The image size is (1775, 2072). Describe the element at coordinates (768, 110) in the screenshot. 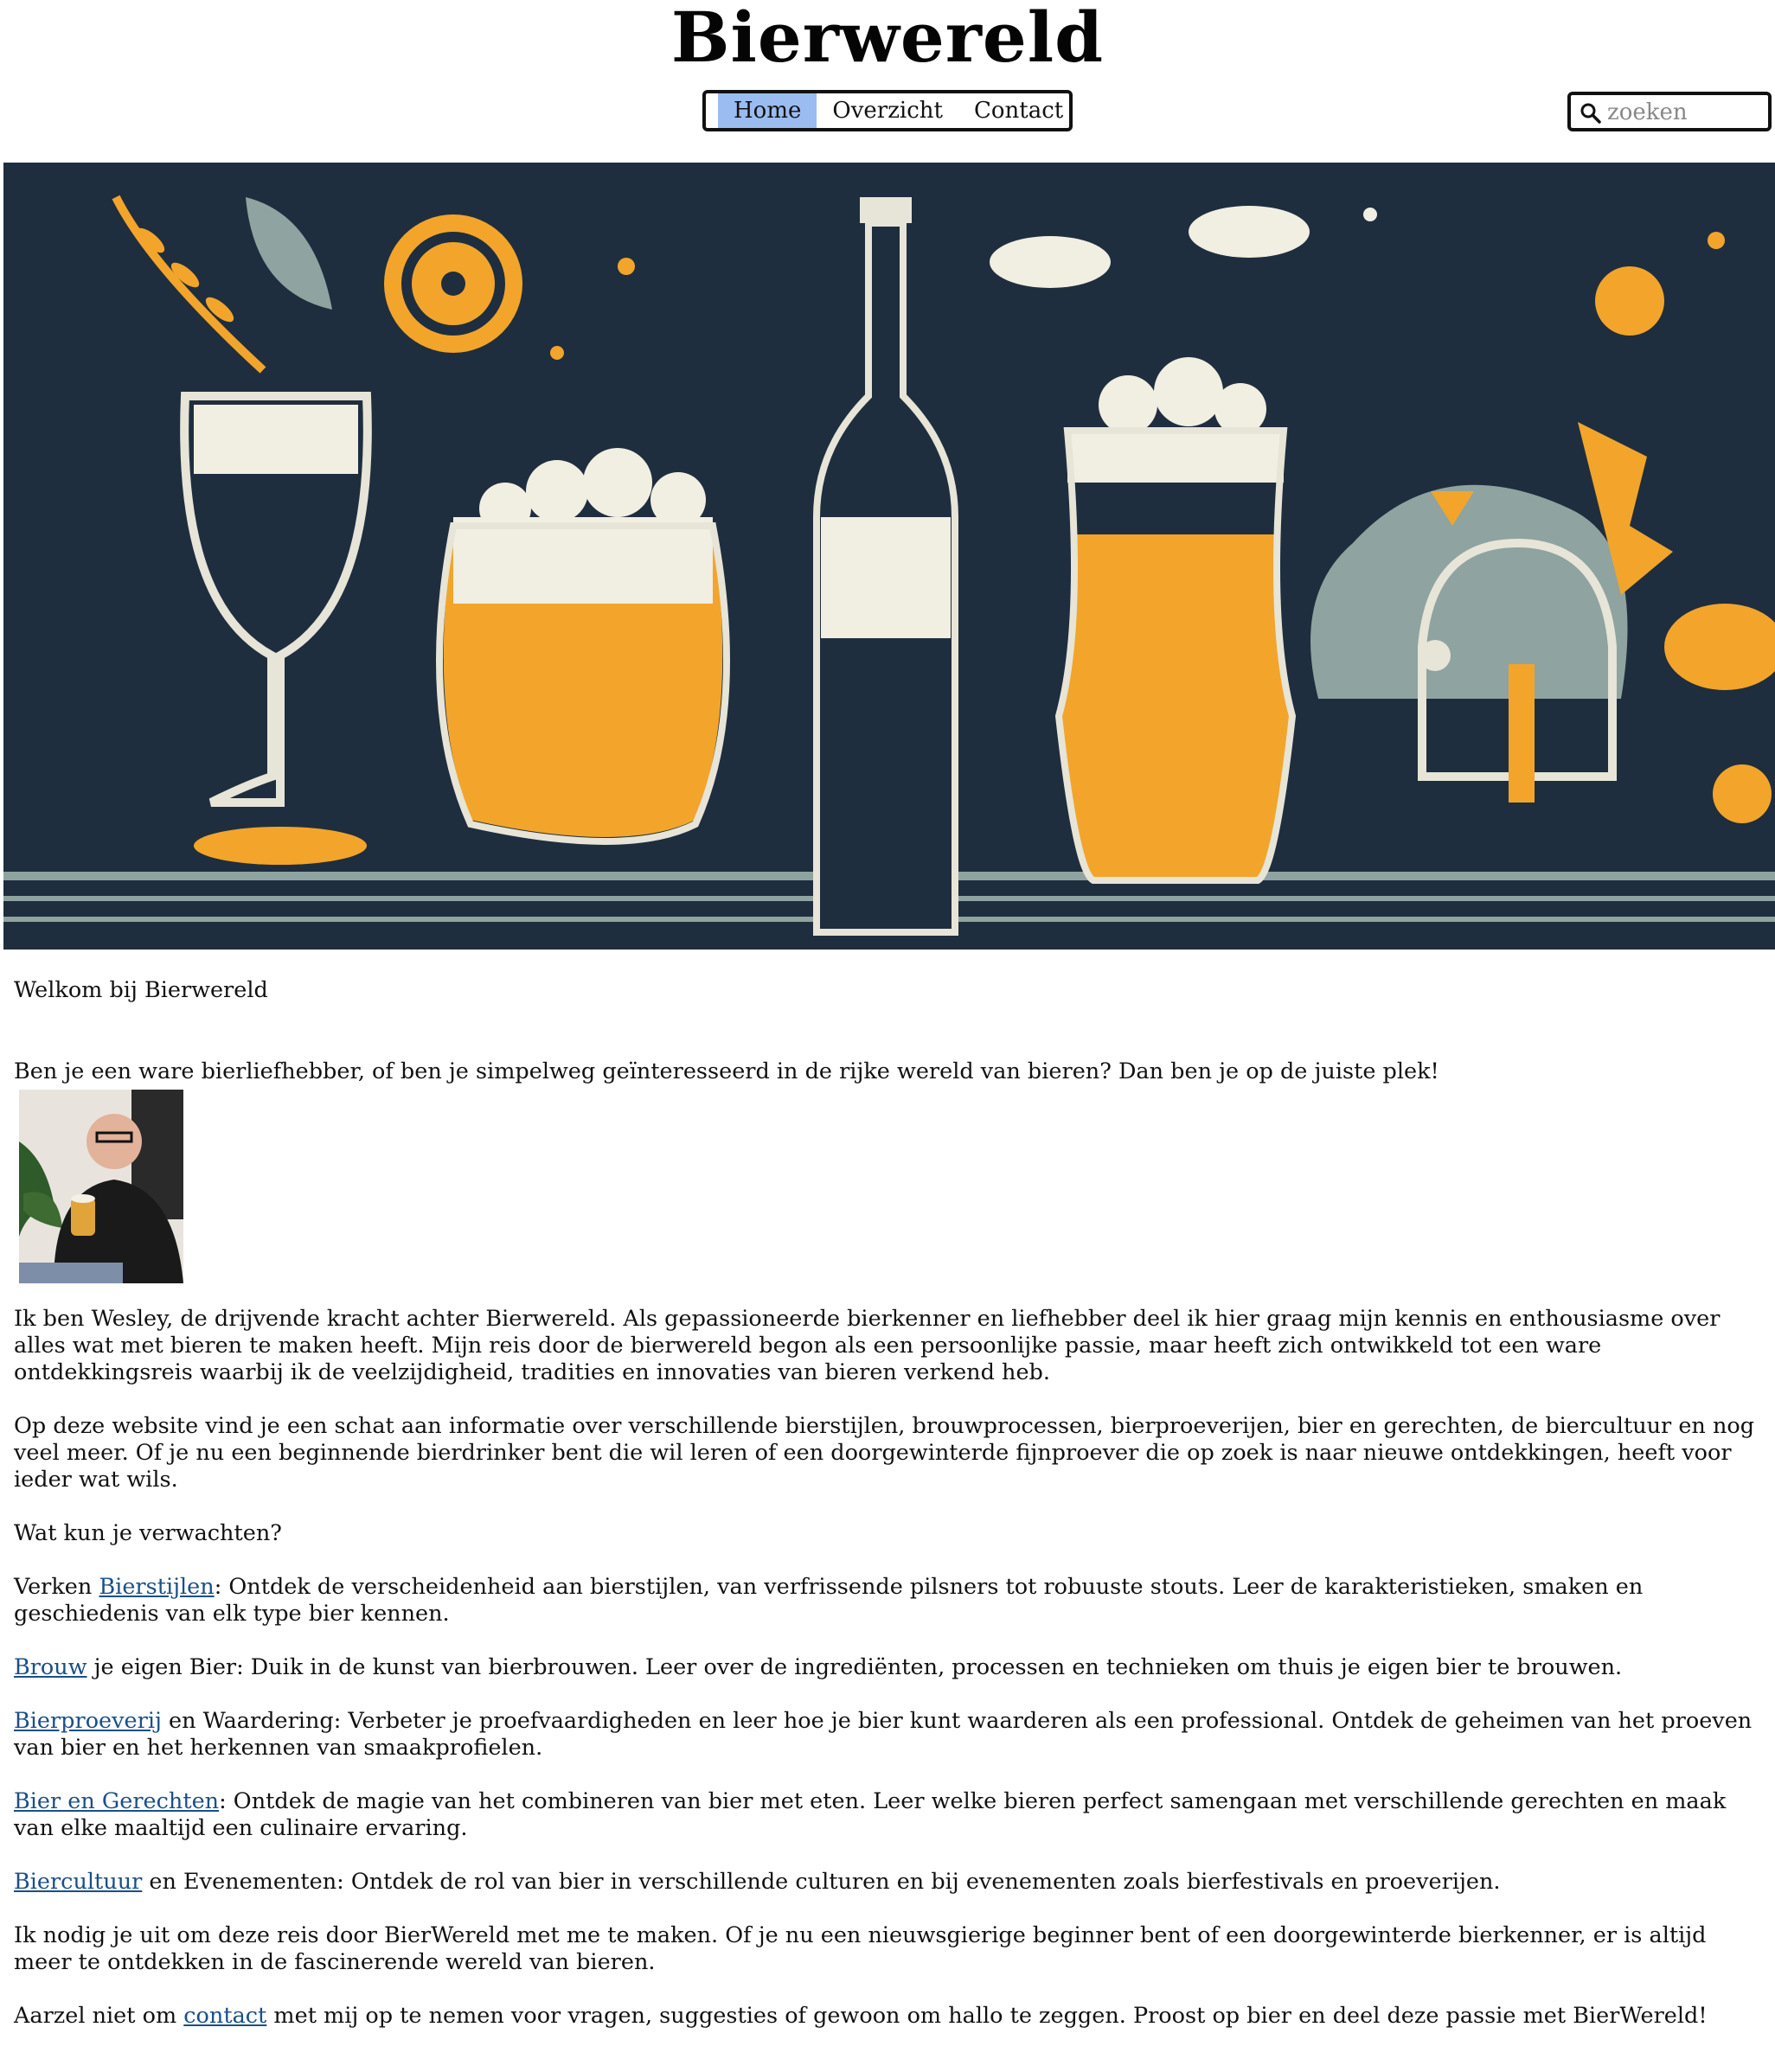

I see `nav-home: Home` at that location.